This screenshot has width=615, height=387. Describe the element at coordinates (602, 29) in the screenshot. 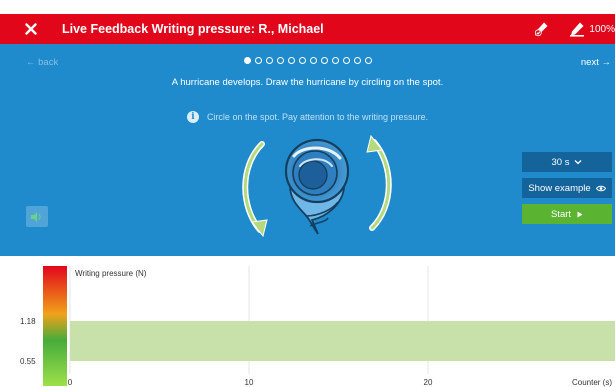

I see `battery-level: 100%` at that location.